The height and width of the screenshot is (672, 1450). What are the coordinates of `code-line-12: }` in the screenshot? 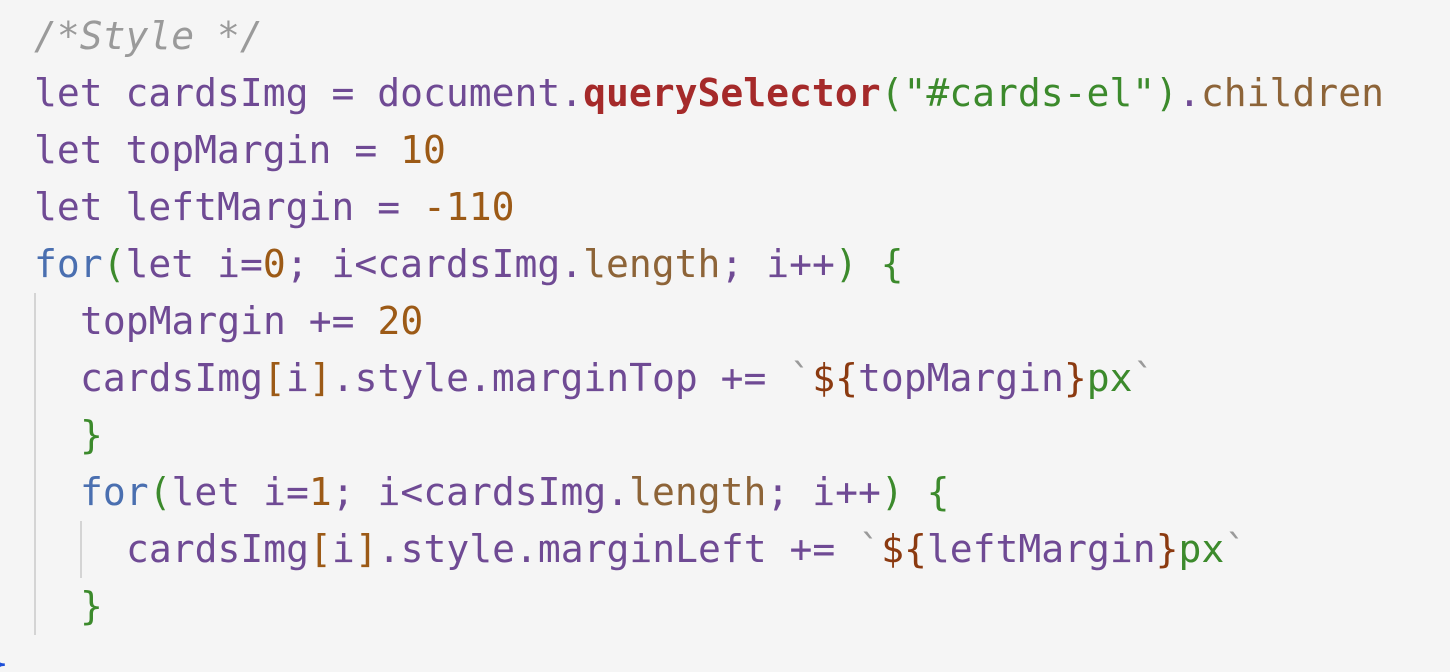 It's located at (4, 653).